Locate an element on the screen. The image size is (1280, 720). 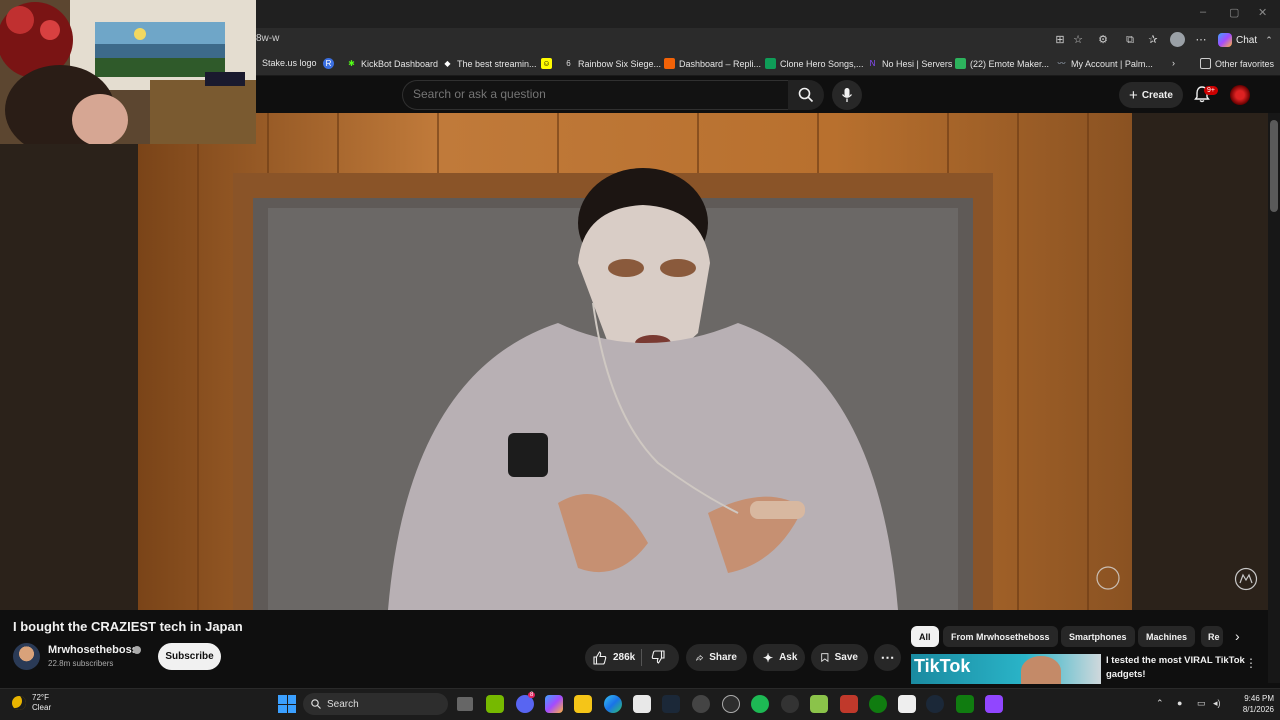
start-button is located at coordinates (287, 704).